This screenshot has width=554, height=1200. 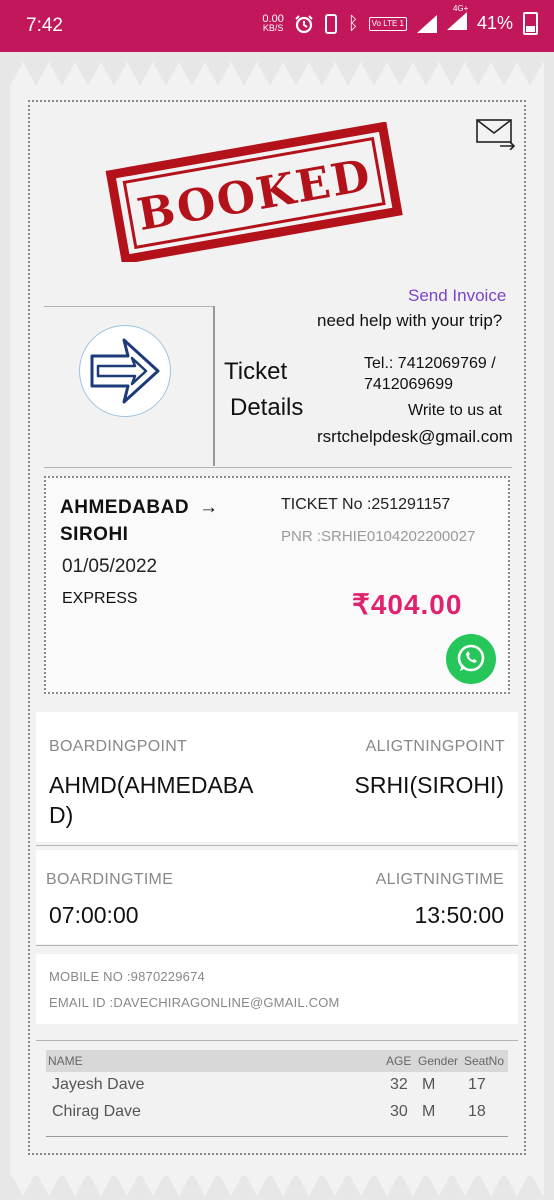 I want to click on passenger-name: Jayesh Dave, so click(x=98, y=1084).